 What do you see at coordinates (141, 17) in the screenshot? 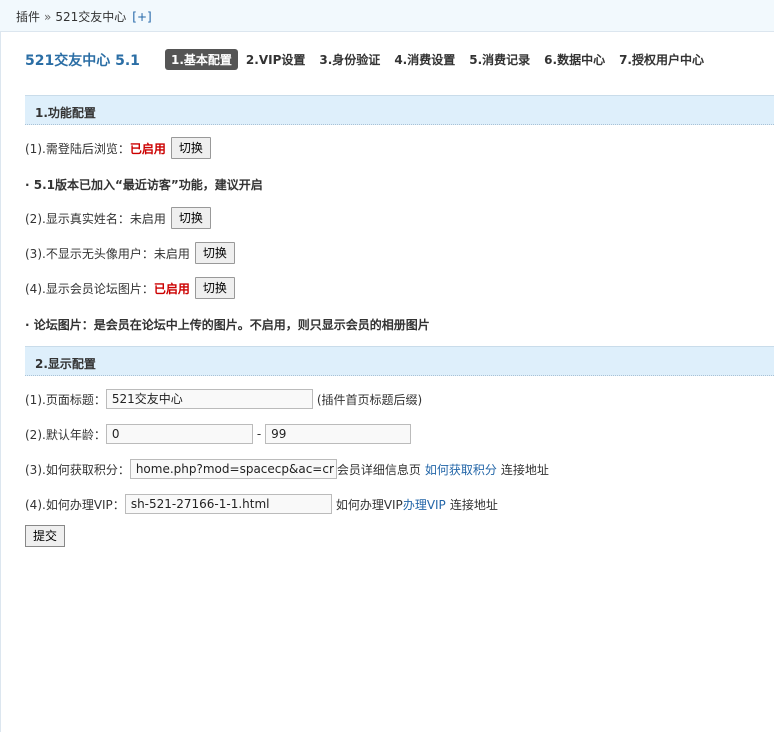
I see `breadcrumb-add-link: [+]` at bounding box center [141, 17].